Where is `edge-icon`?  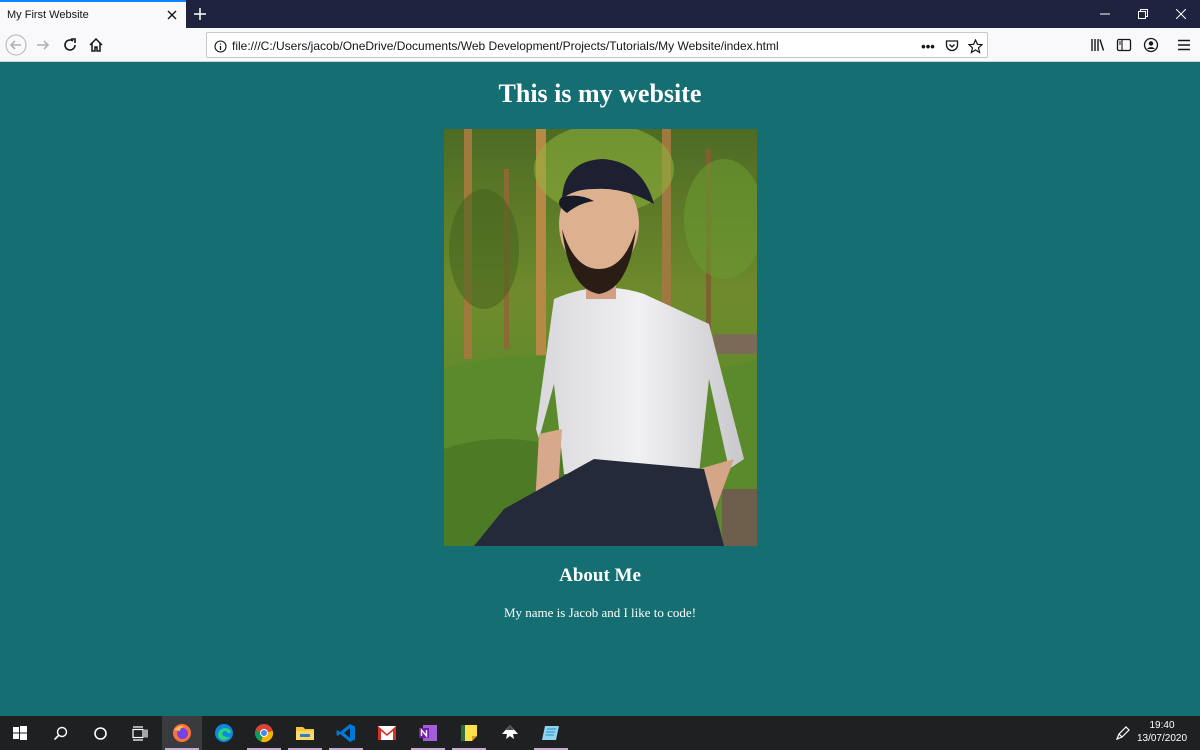 edge-icon is located at coordinates (224, 733).